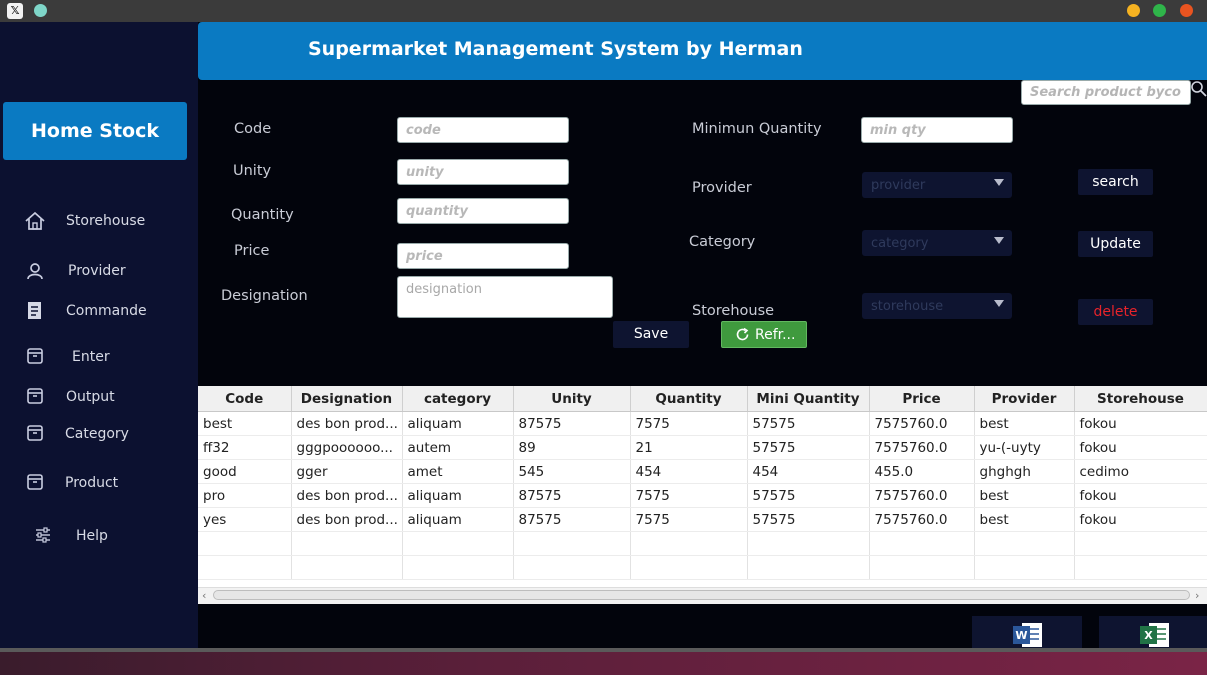 Image resolution: width=1207 pixels, height=675 pixels. What do you see at coordinates (922, 543) in the screenshot?
I see `table-cell` at bounding box center [922, 543].